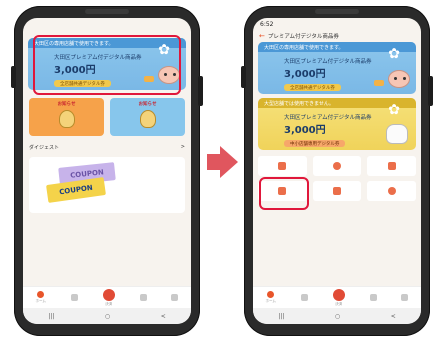 This screenshot has height=342, width=436. What do you see at coordinates (284, 193) in the screenshot?
I see `highlight-pay-tile` at bounding box center [284, 193].